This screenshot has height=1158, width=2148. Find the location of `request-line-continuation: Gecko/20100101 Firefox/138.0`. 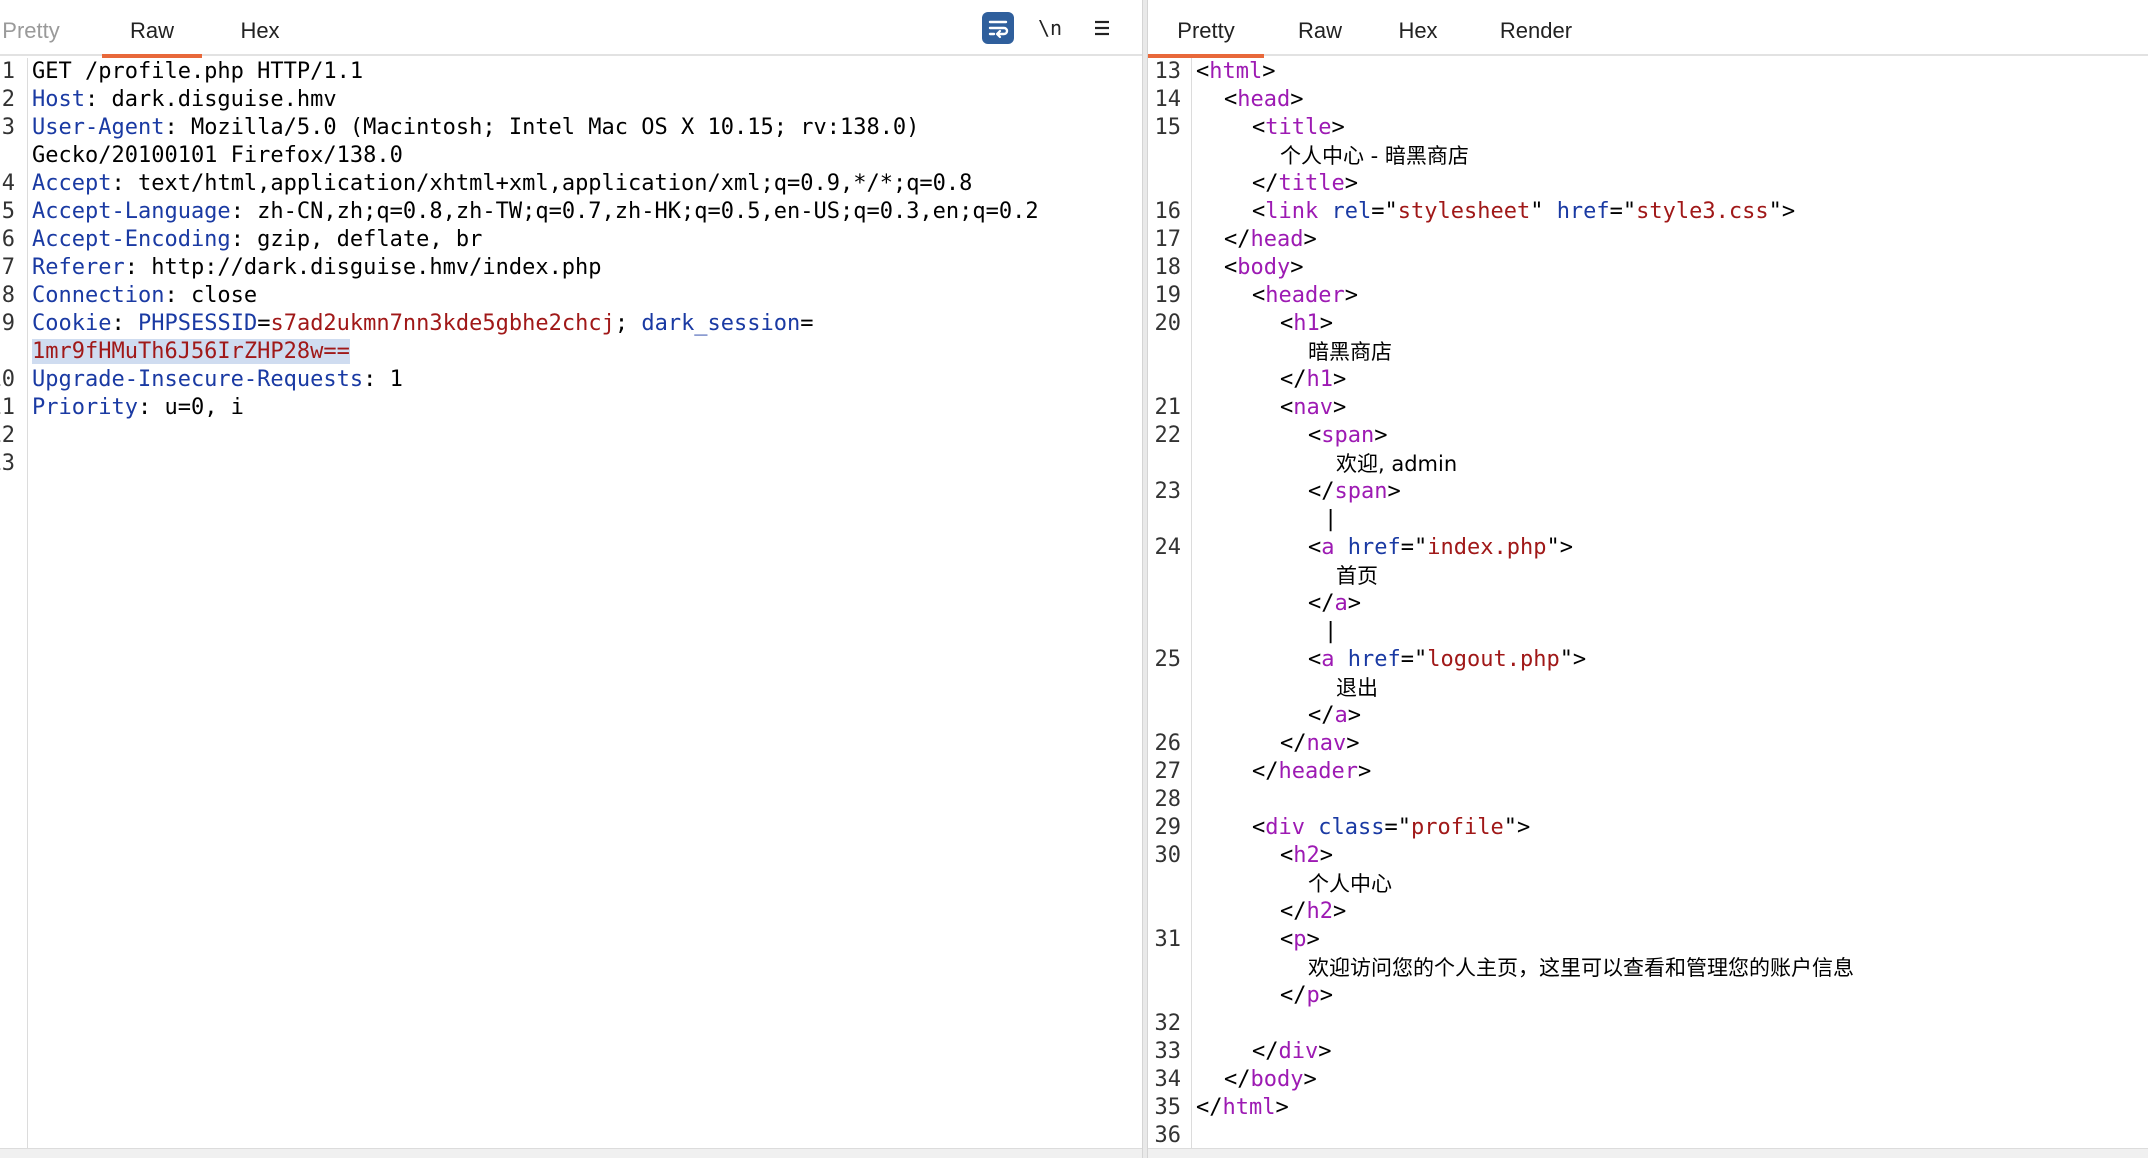

request-line-continuation: Gecko/20100101 Firefox/138.0 is located at coordinates (217, 155).